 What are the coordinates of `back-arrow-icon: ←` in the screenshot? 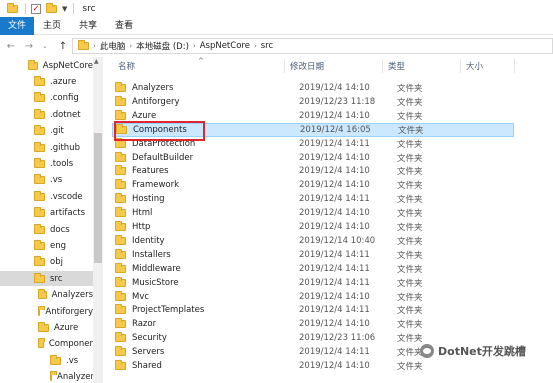 It's located at (11, 46).